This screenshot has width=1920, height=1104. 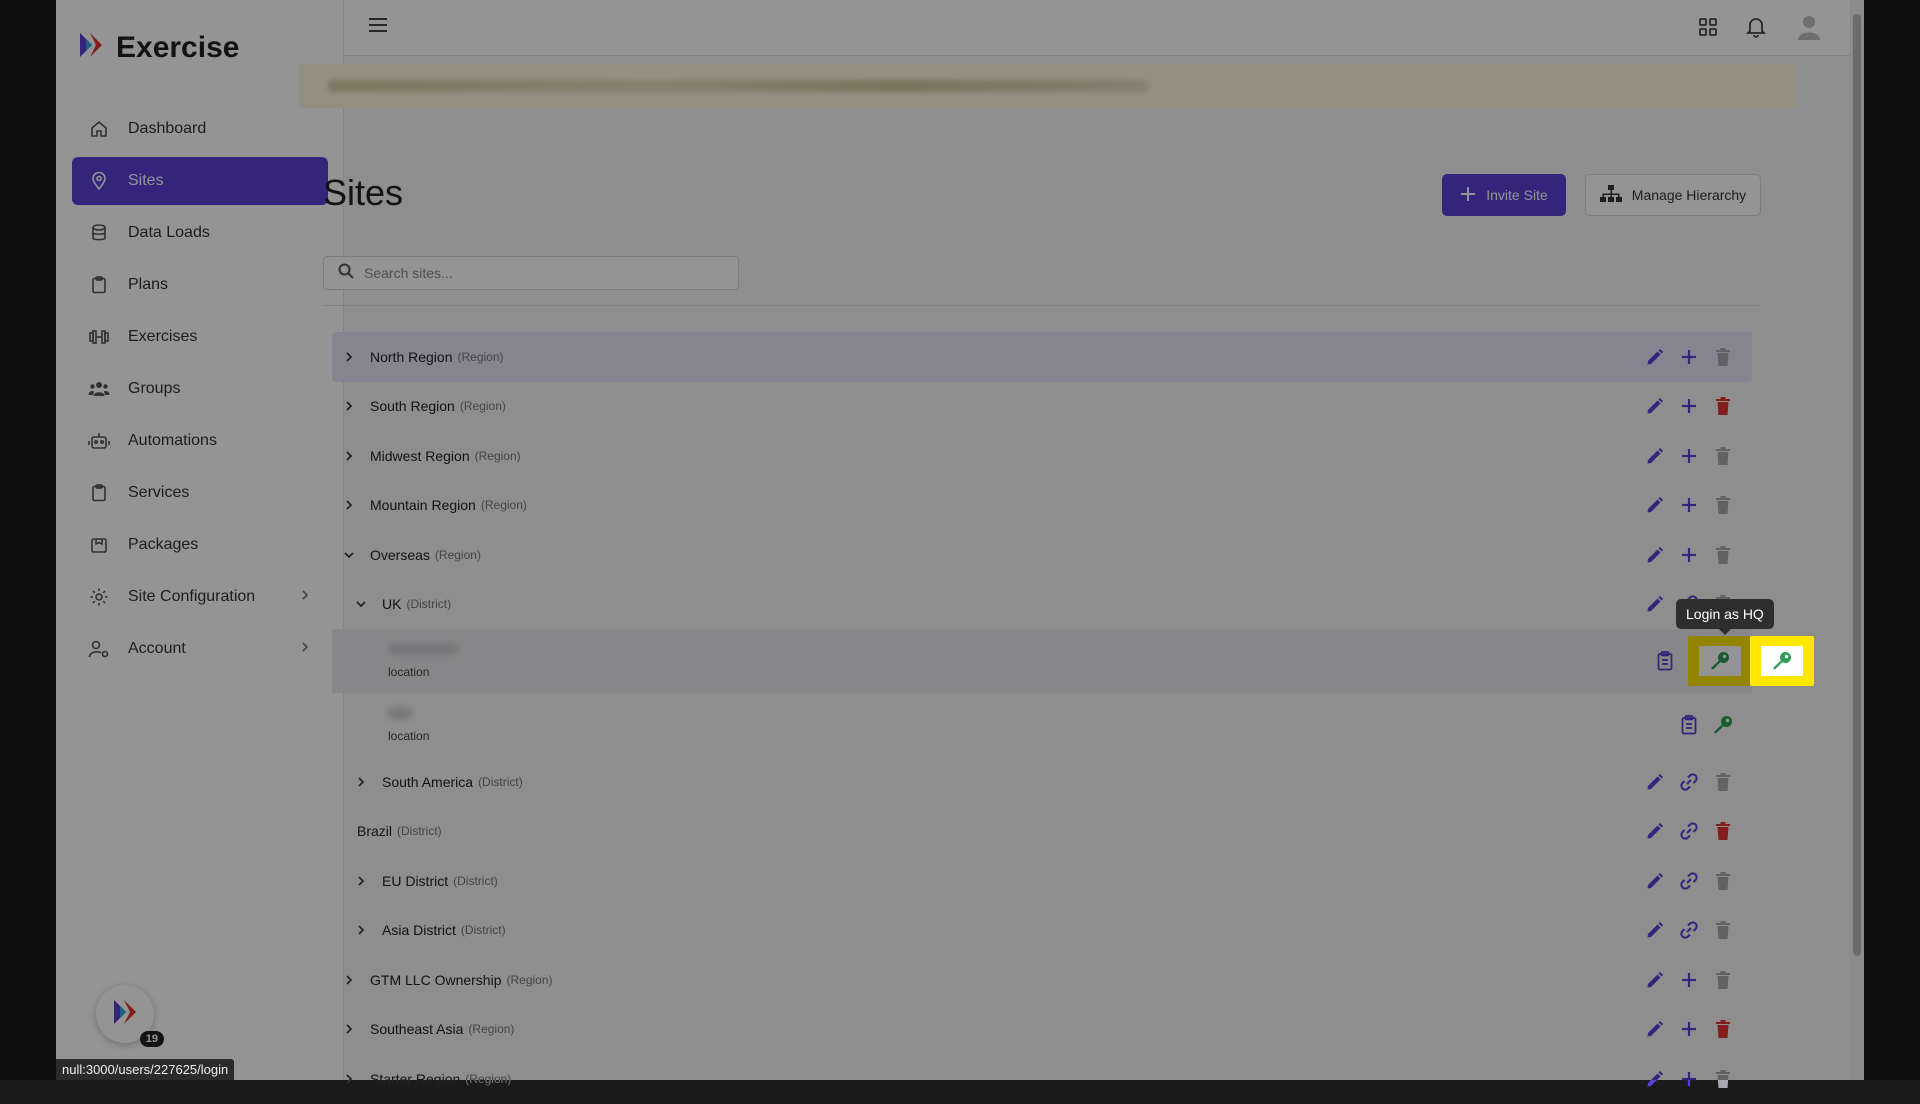 What do you see at coordinates (200, 493) in the screenshot?
I see `sidebar-item-services: Services` at bounding box center [200, 493].